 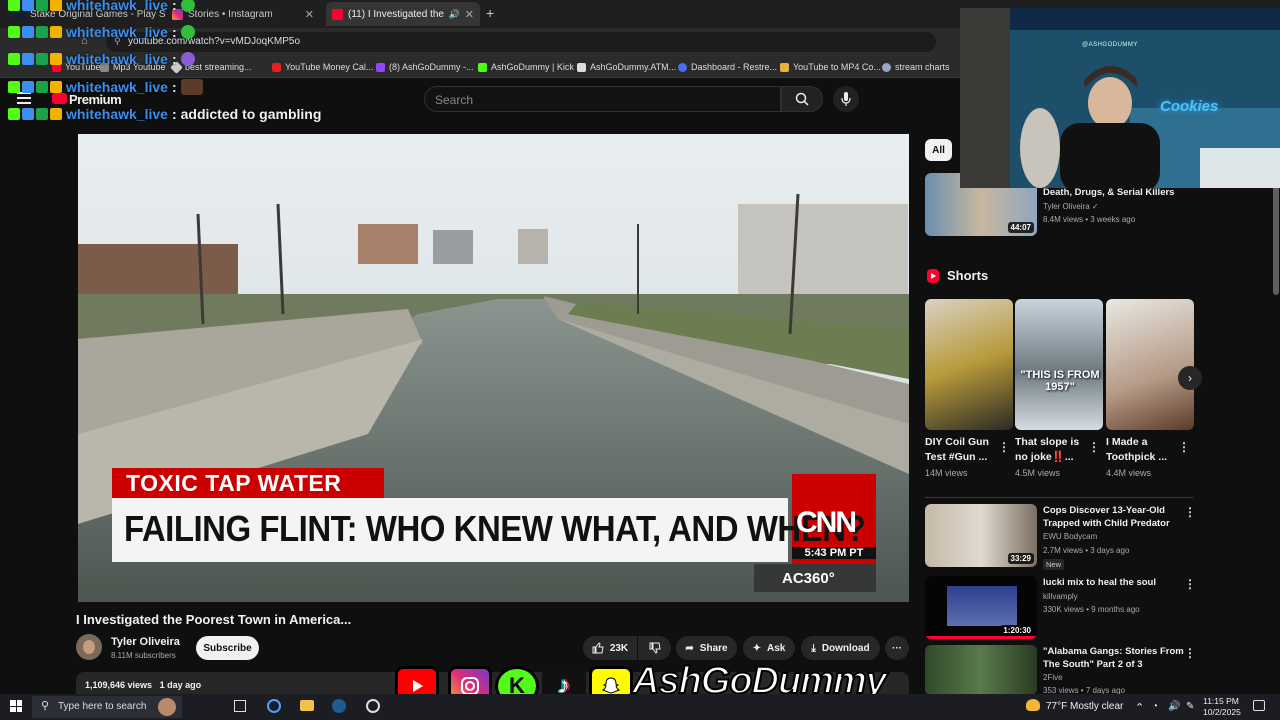 What do you see at coordinates (482, 67) in the screenshot?
I see `kick-icon` at bounding box center [482, 67].